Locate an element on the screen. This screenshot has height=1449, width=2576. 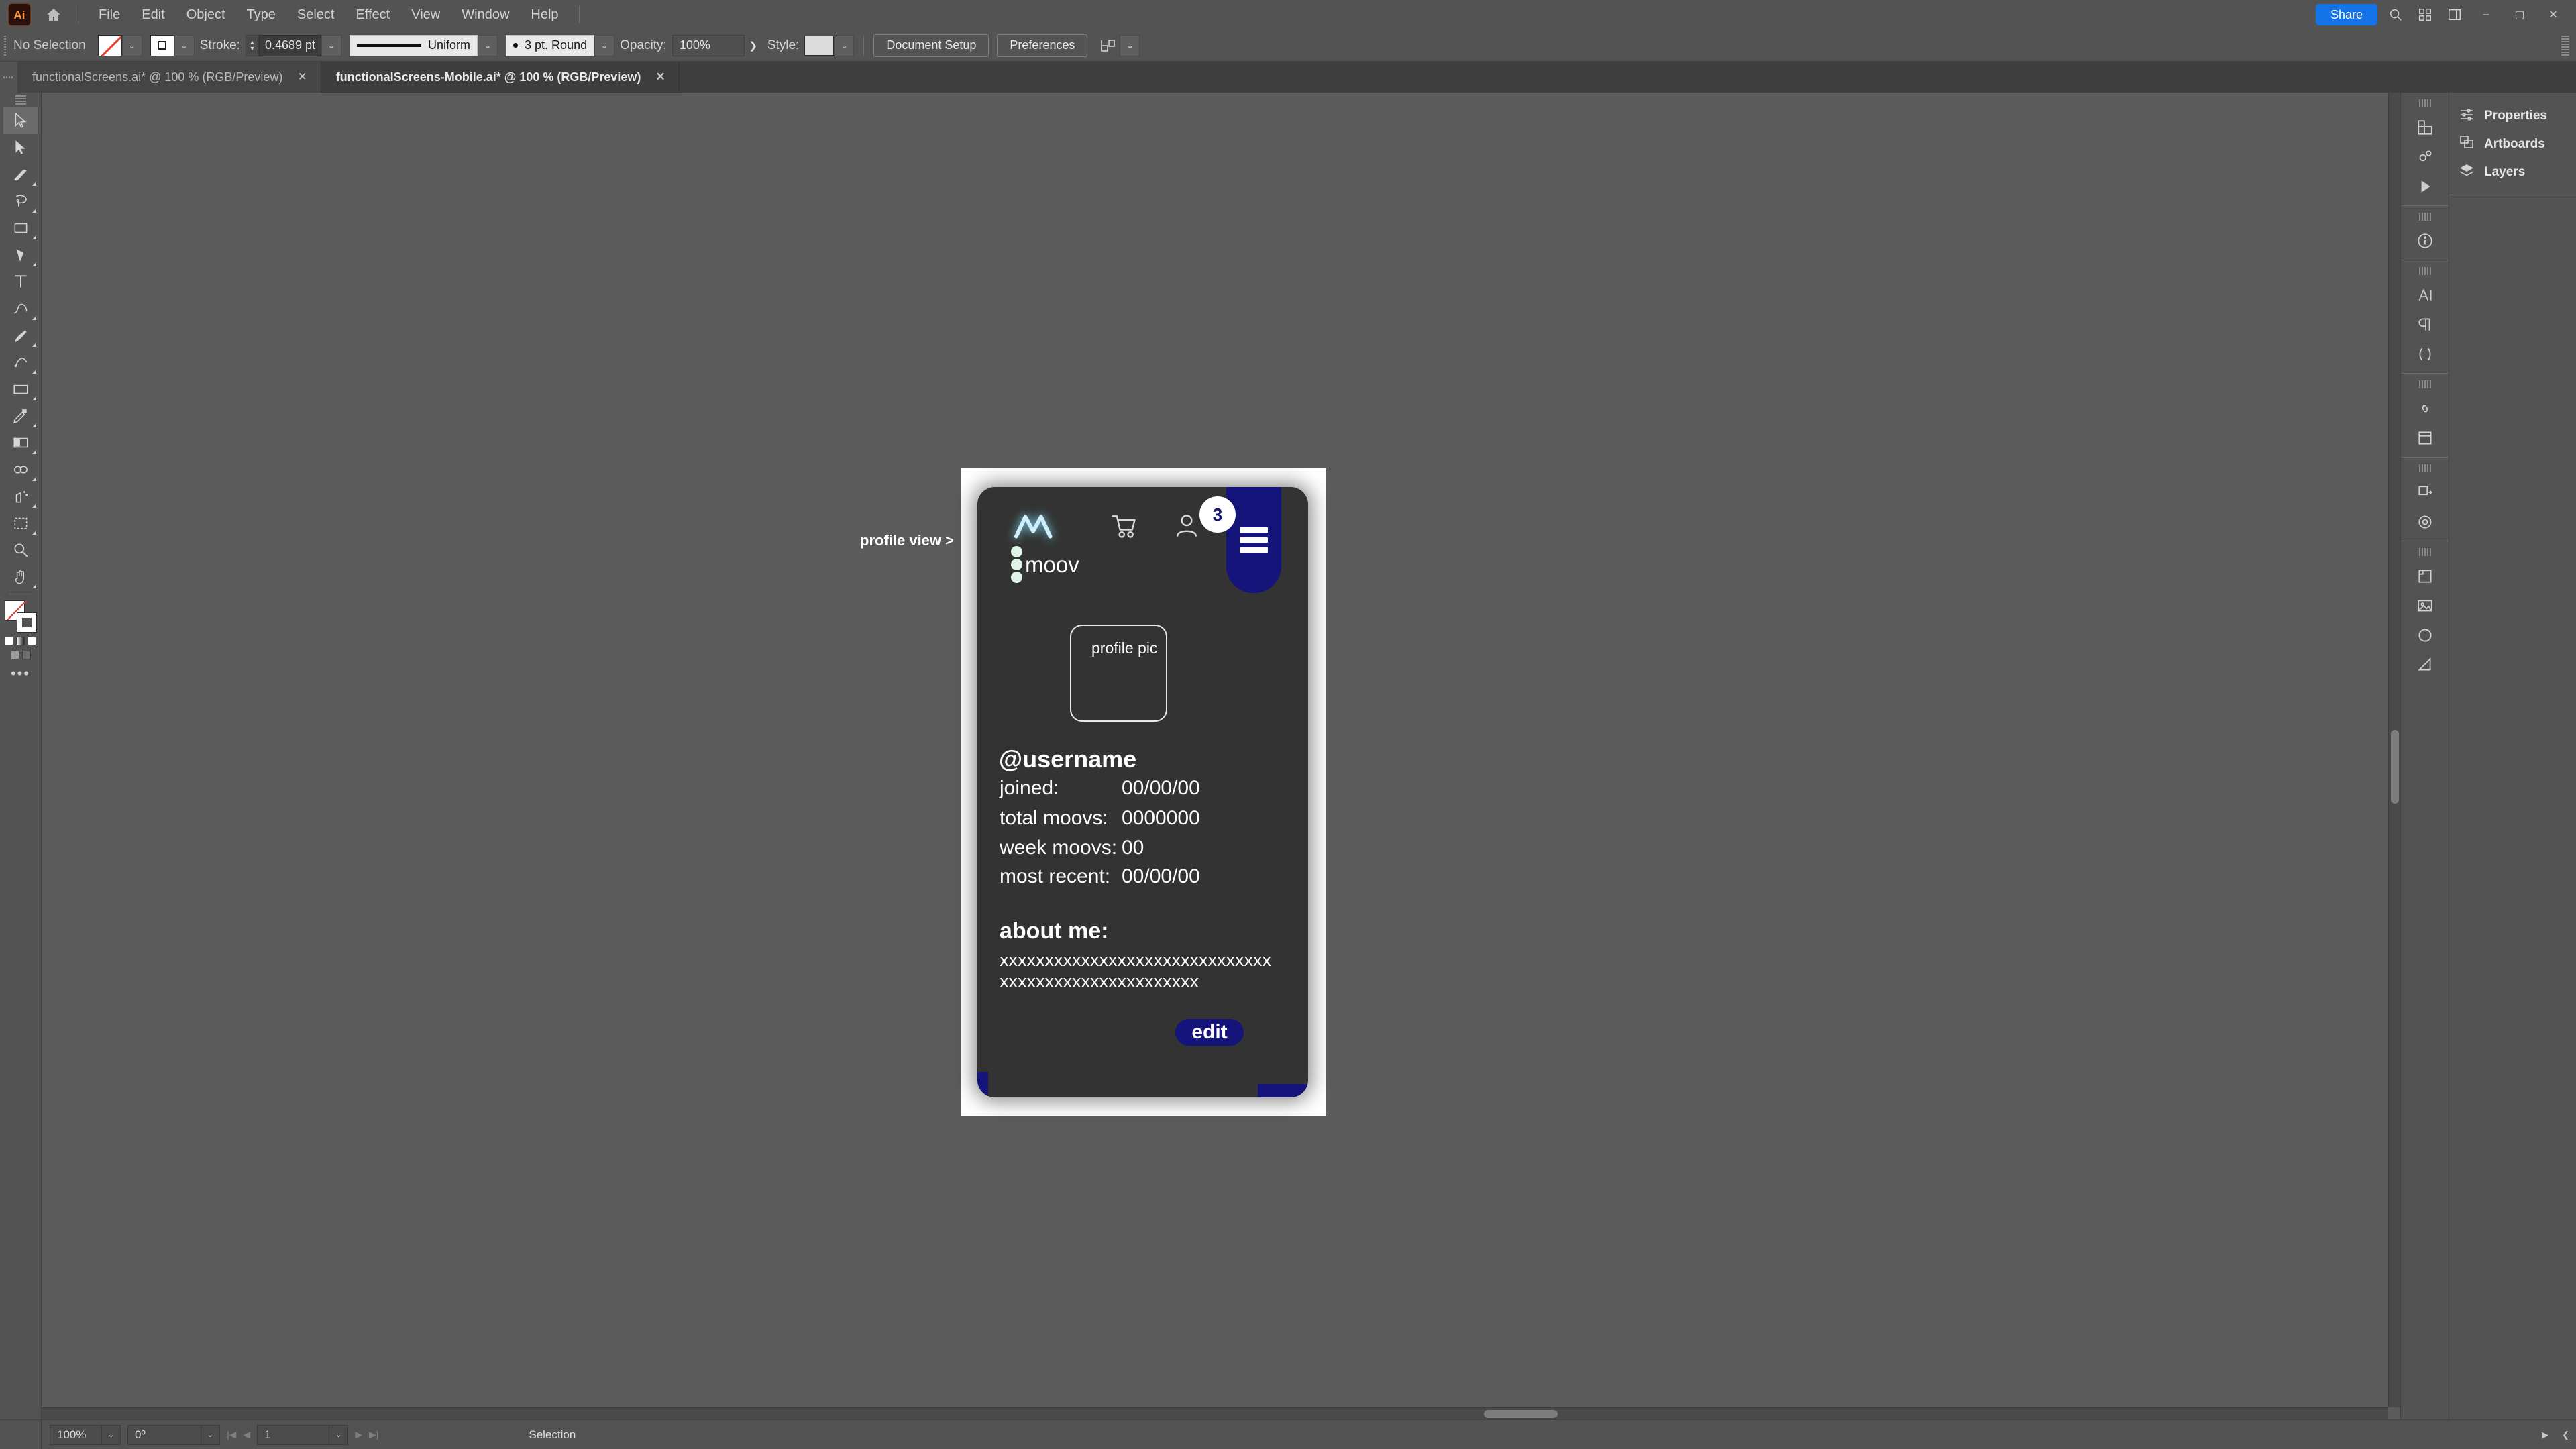
stroke-swatch is located at coordinates (162, 45).